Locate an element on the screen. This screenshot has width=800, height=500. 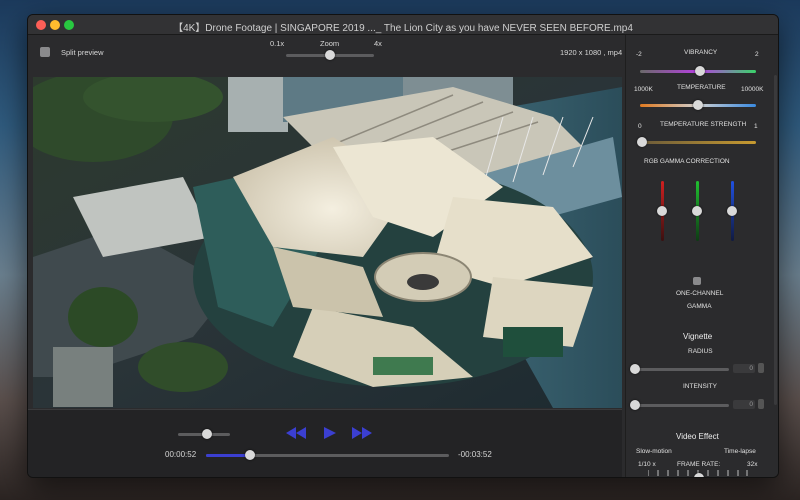
frame-rate-min: 1/10 x is located at coordinates (647, 464).